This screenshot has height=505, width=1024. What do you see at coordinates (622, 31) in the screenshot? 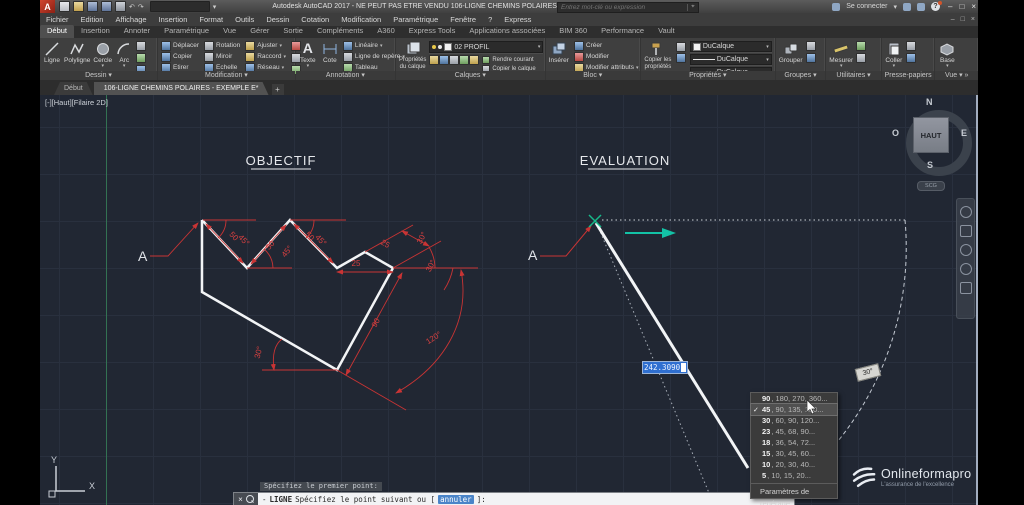
I see `ribbon-tab-performance: Performance` at bounding box center [622, 31].